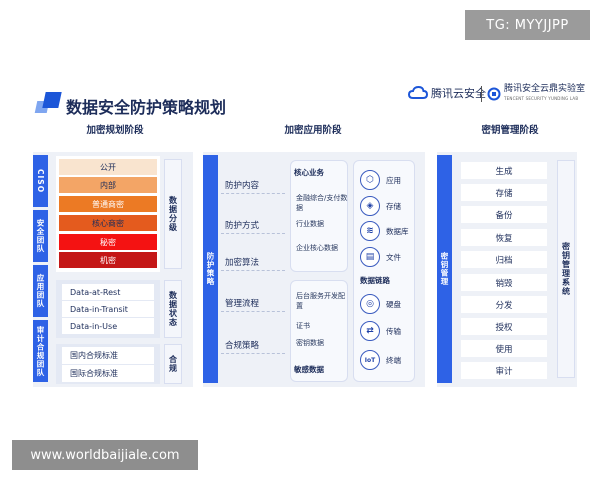 The width and height of the screenshot is (600, 480). I want to click on sensitive-data-title: 敏感数据, so click(309, 369).